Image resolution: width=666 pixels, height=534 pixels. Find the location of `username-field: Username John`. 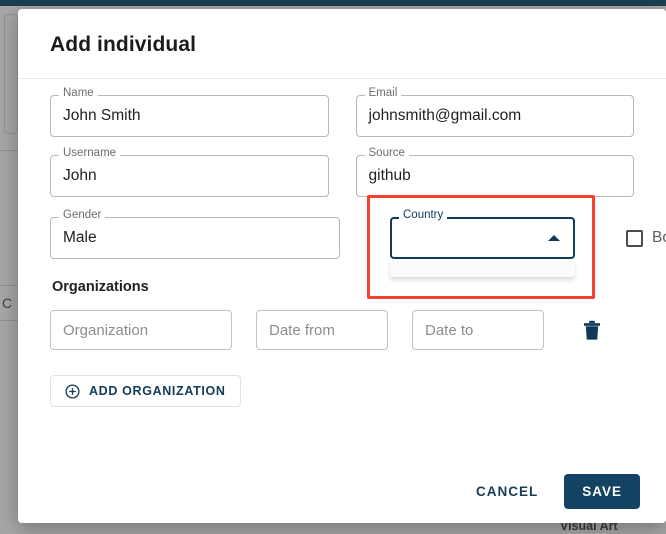

username-field: Username John is located at coordinates (189, 172).